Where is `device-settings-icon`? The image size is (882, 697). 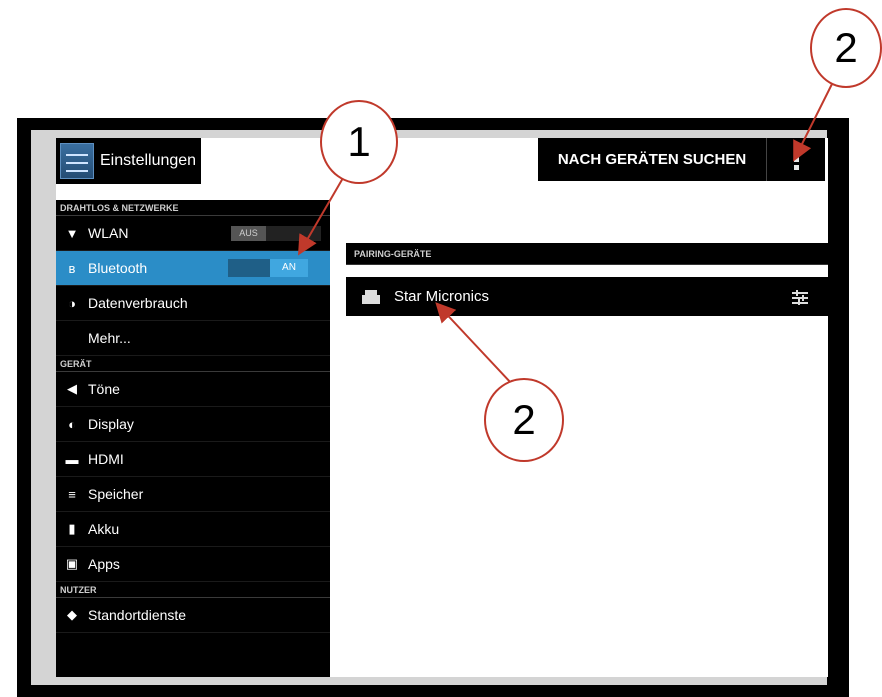
device-settings-icon is located at coordinates (800, 297).